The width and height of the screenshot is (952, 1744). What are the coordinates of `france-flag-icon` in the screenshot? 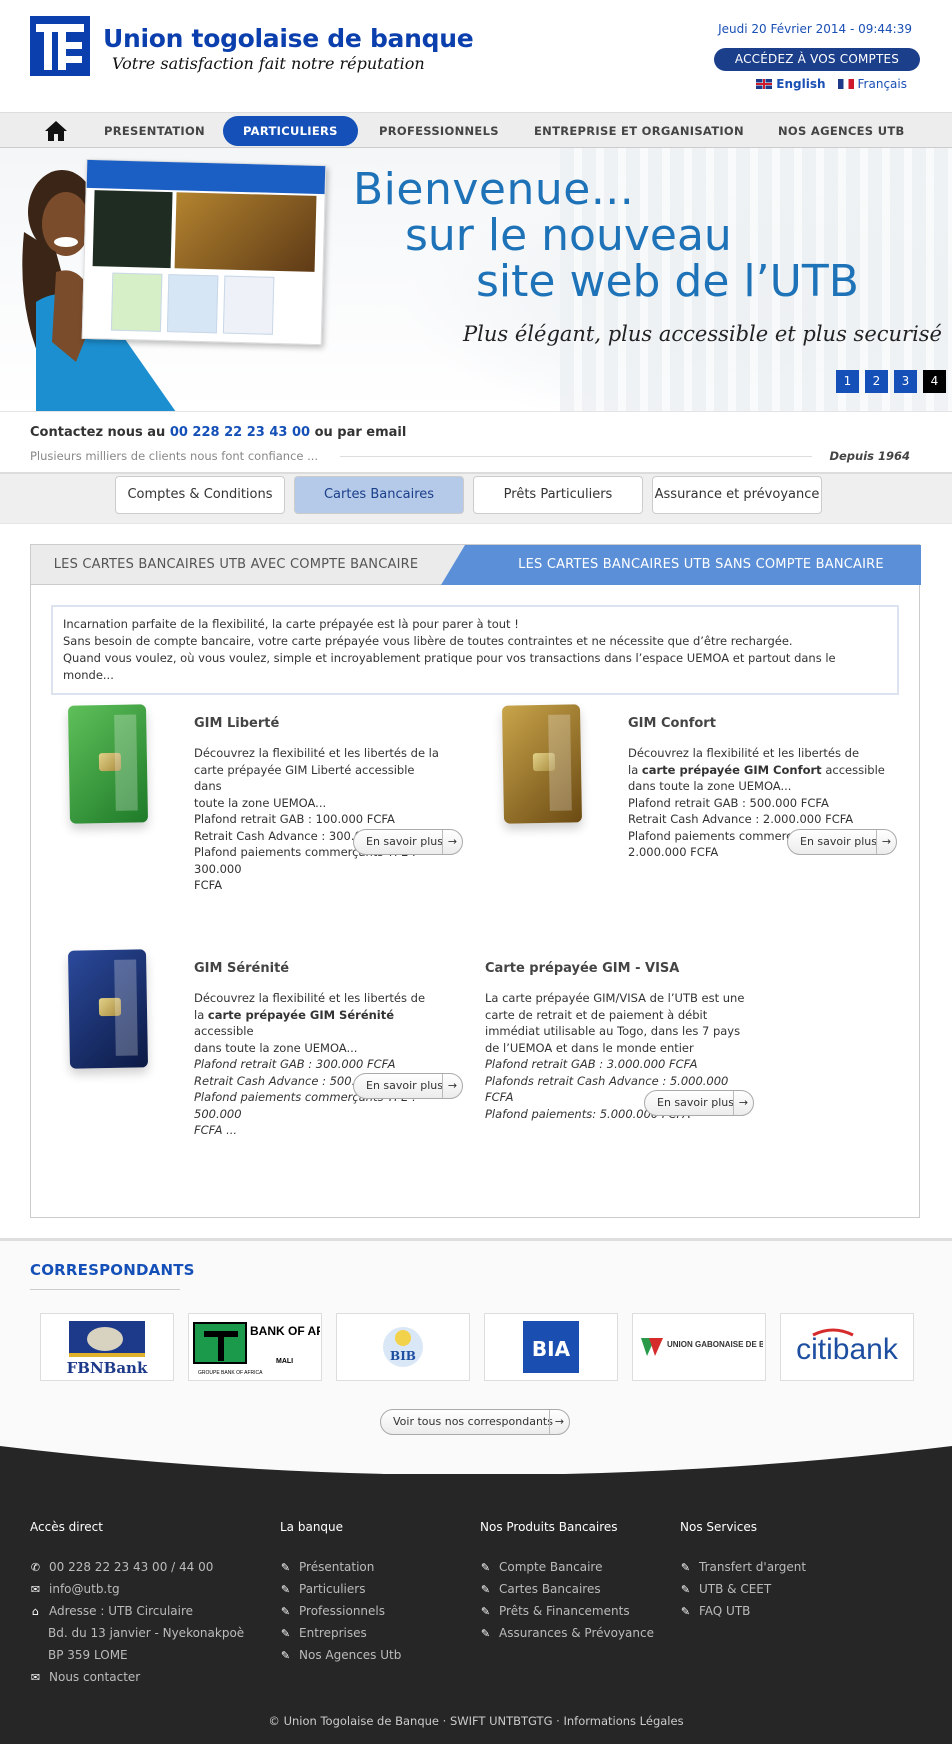 It's located at (845, 84).